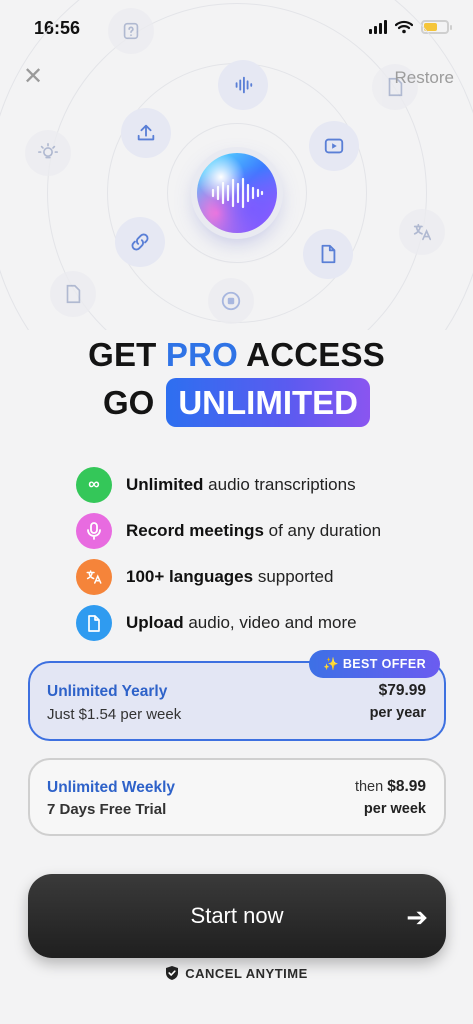  Describe the element at coordinates (246, 973) in the screenshot. I see `cancel-anytime-label: CANCEL ANYTIME` at that location.